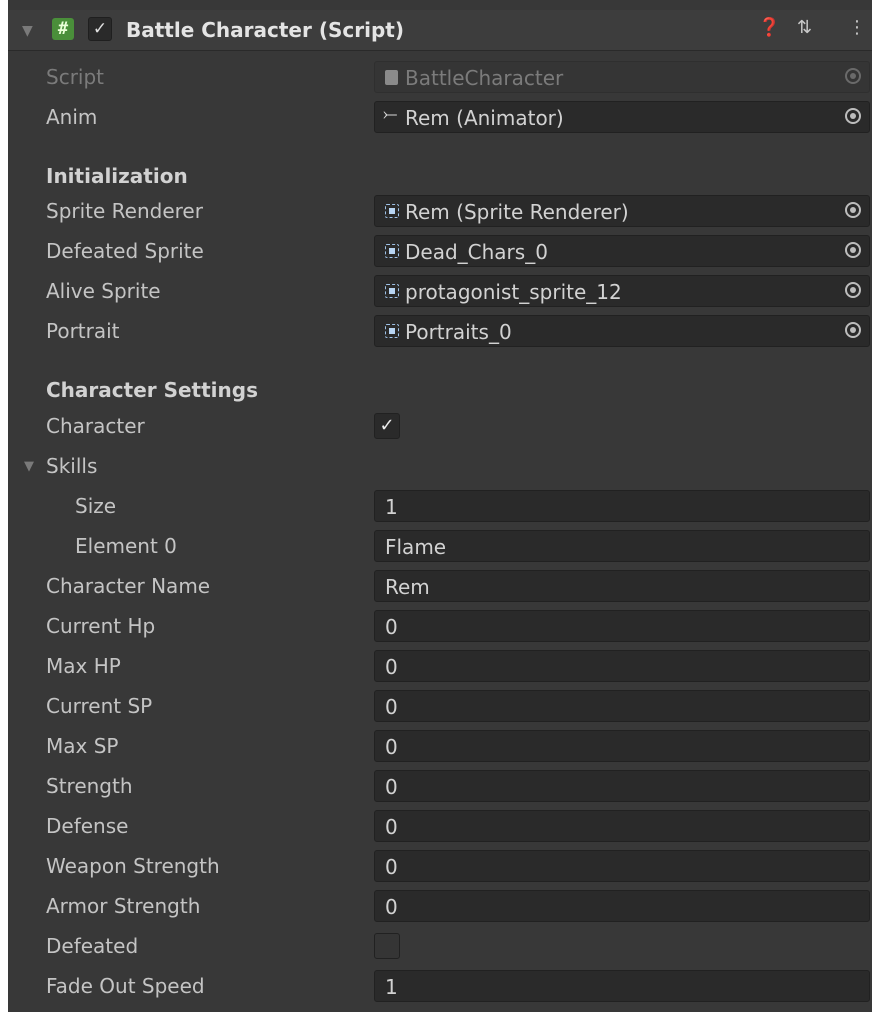 This screenshot has height=1012, width=876. What do you see at coordinates (440, 176) in the screenshot?
I see `initialization-header-row: Initialization` at bounding box center [440, 176].